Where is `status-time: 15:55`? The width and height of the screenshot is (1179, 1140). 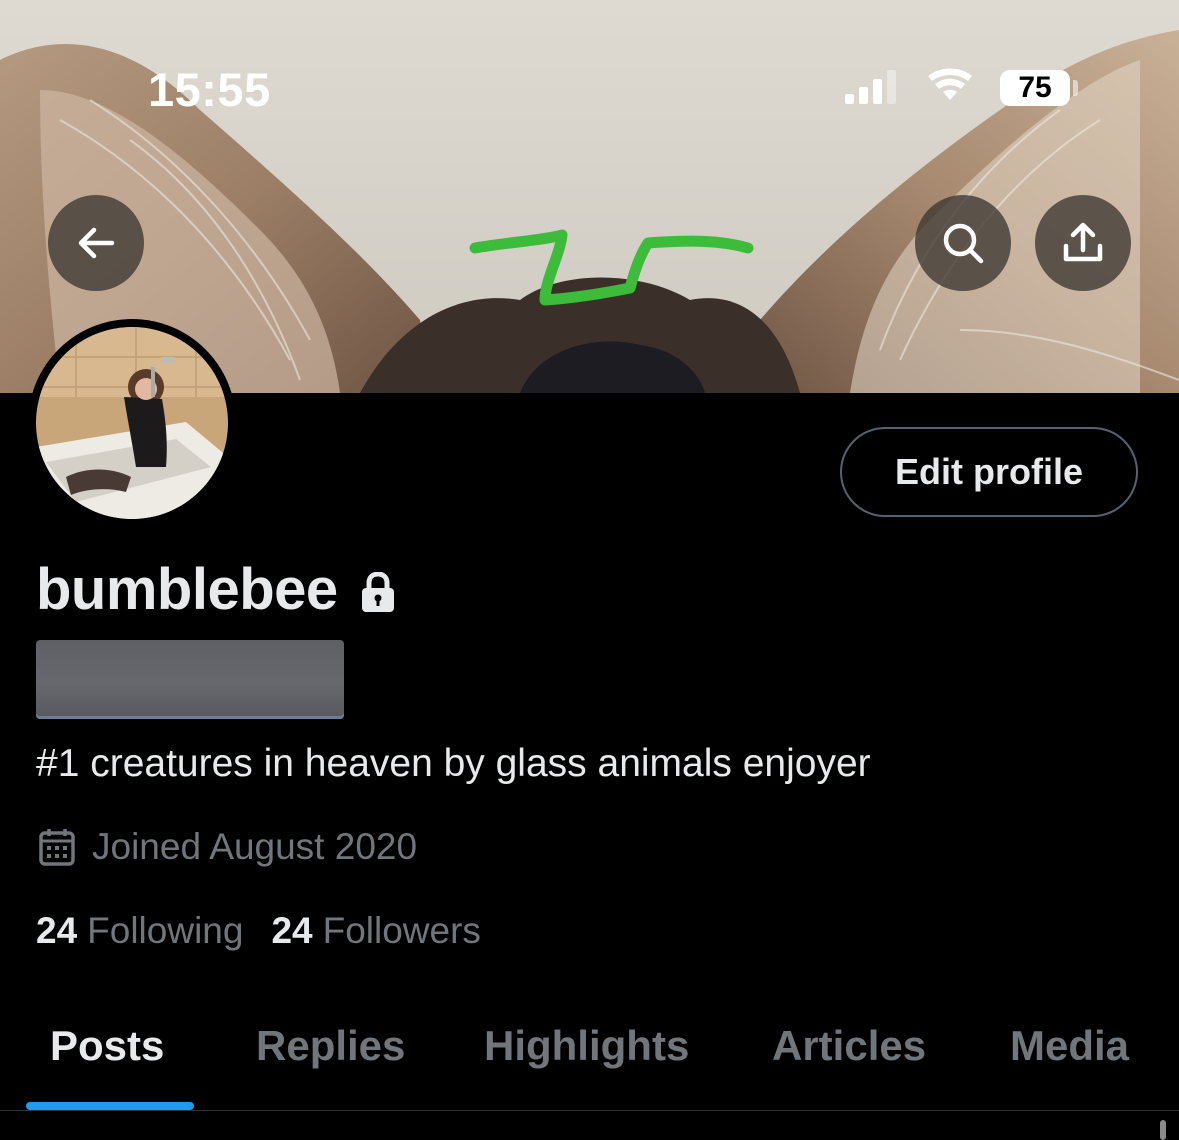 status-time: 15:55 is located at coordinates (209, 89).